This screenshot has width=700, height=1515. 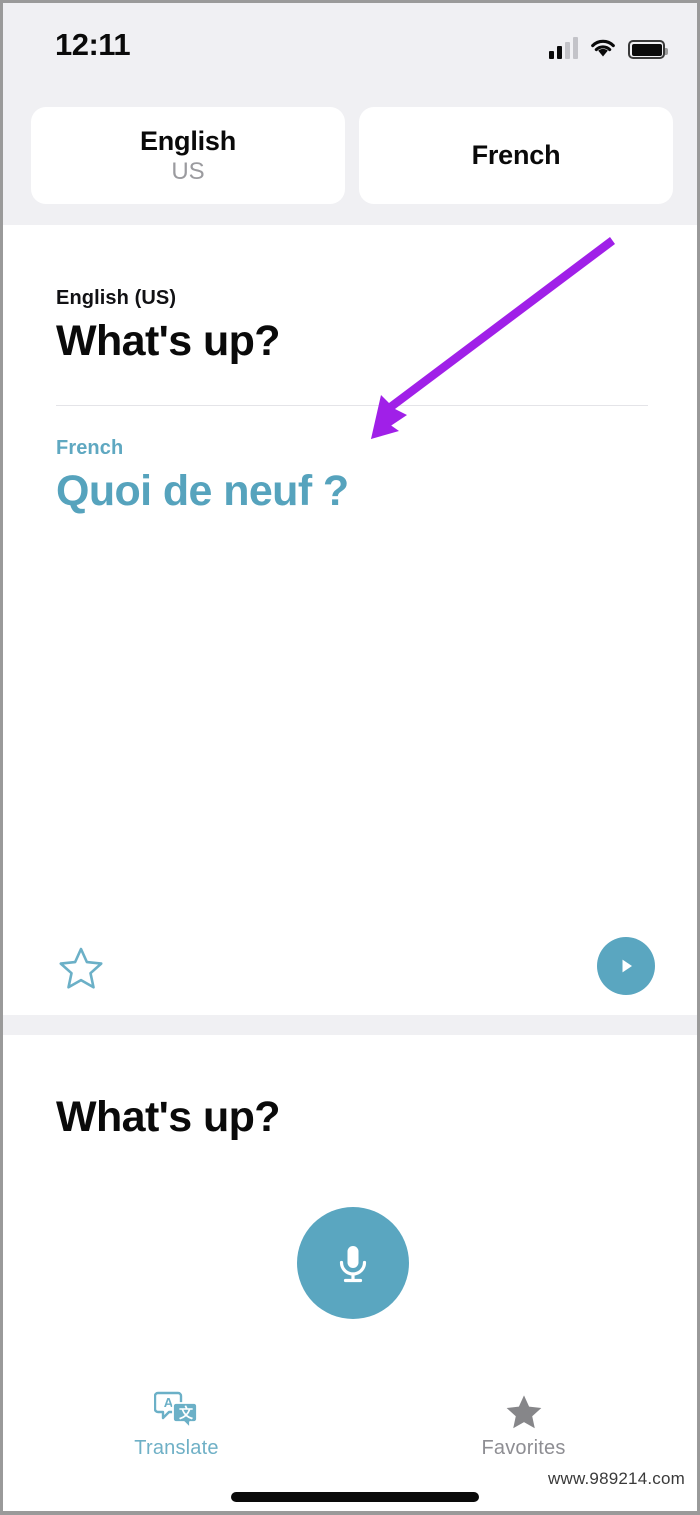 What do you see at coordinates (355, 1497) in the screenshot?
I see `home-indicator` at bounding box center [355, 1497].